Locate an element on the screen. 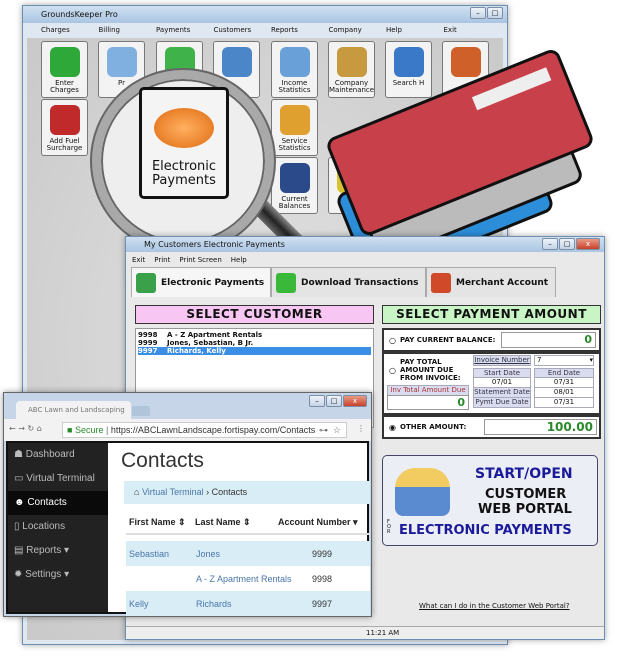 This screenshot has height=661, width=630. menu-charges: Charges is located at coordinates (55, 30).